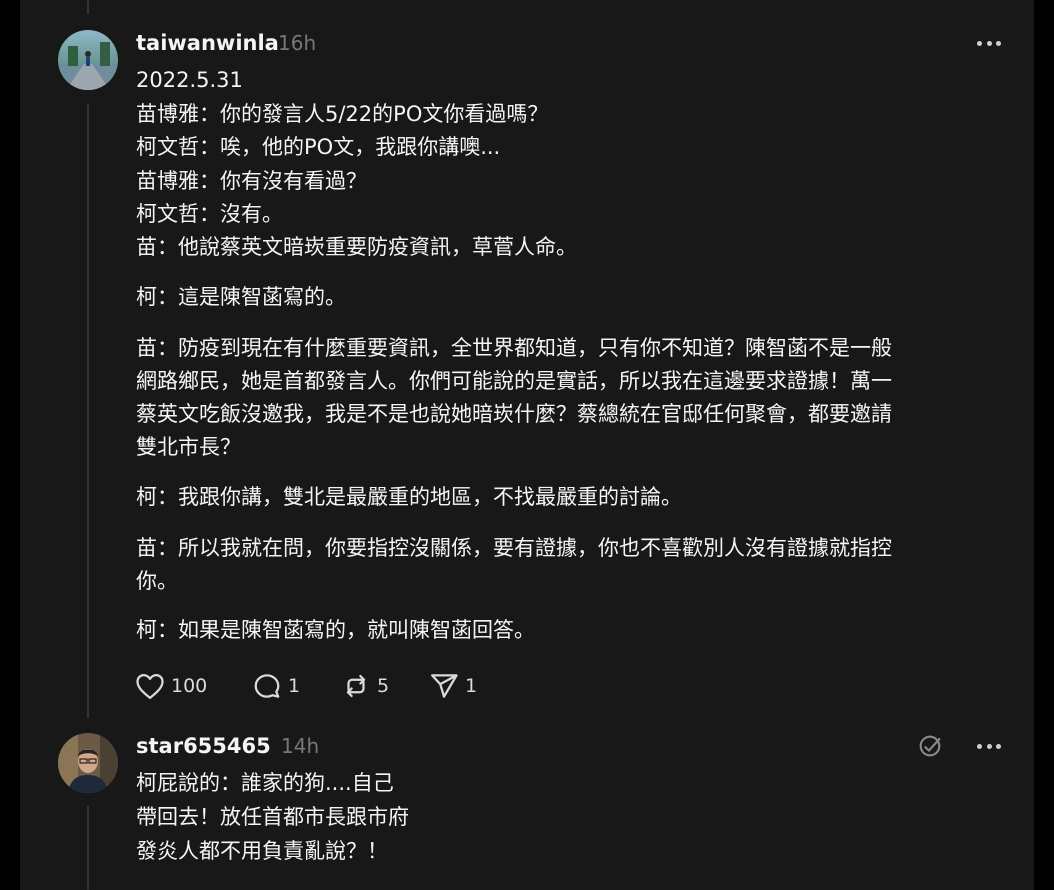 The image size is (1054, 890). Describe the element at coordinates (930, 746) in the screenshot. I see `hidden-reply-icon` at that location.